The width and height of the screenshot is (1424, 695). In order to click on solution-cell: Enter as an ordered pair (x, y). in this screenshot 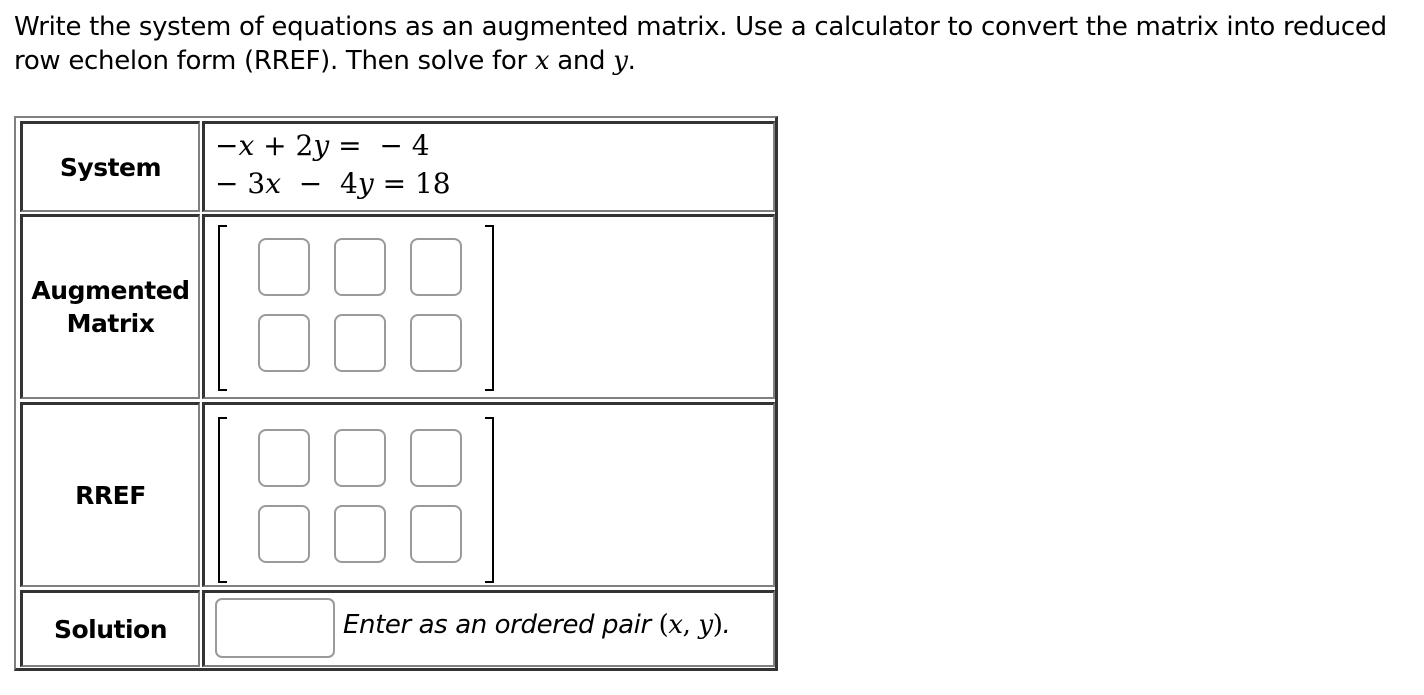, I will do `click(488, 628)`.